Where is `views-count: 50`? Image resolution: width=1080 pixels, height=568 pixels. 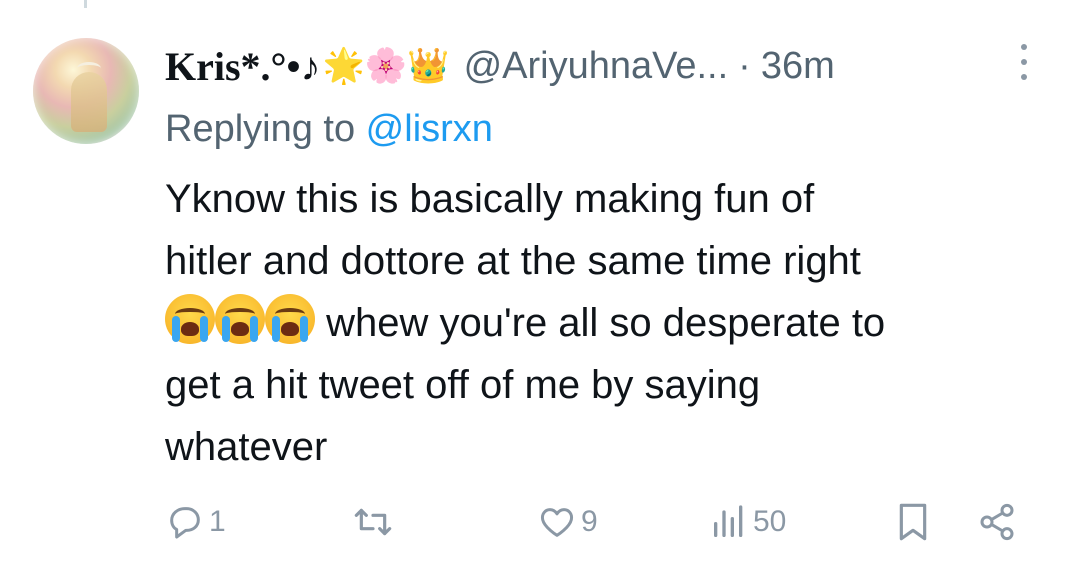
views-count: 50 is located at coordinates (770, 521).